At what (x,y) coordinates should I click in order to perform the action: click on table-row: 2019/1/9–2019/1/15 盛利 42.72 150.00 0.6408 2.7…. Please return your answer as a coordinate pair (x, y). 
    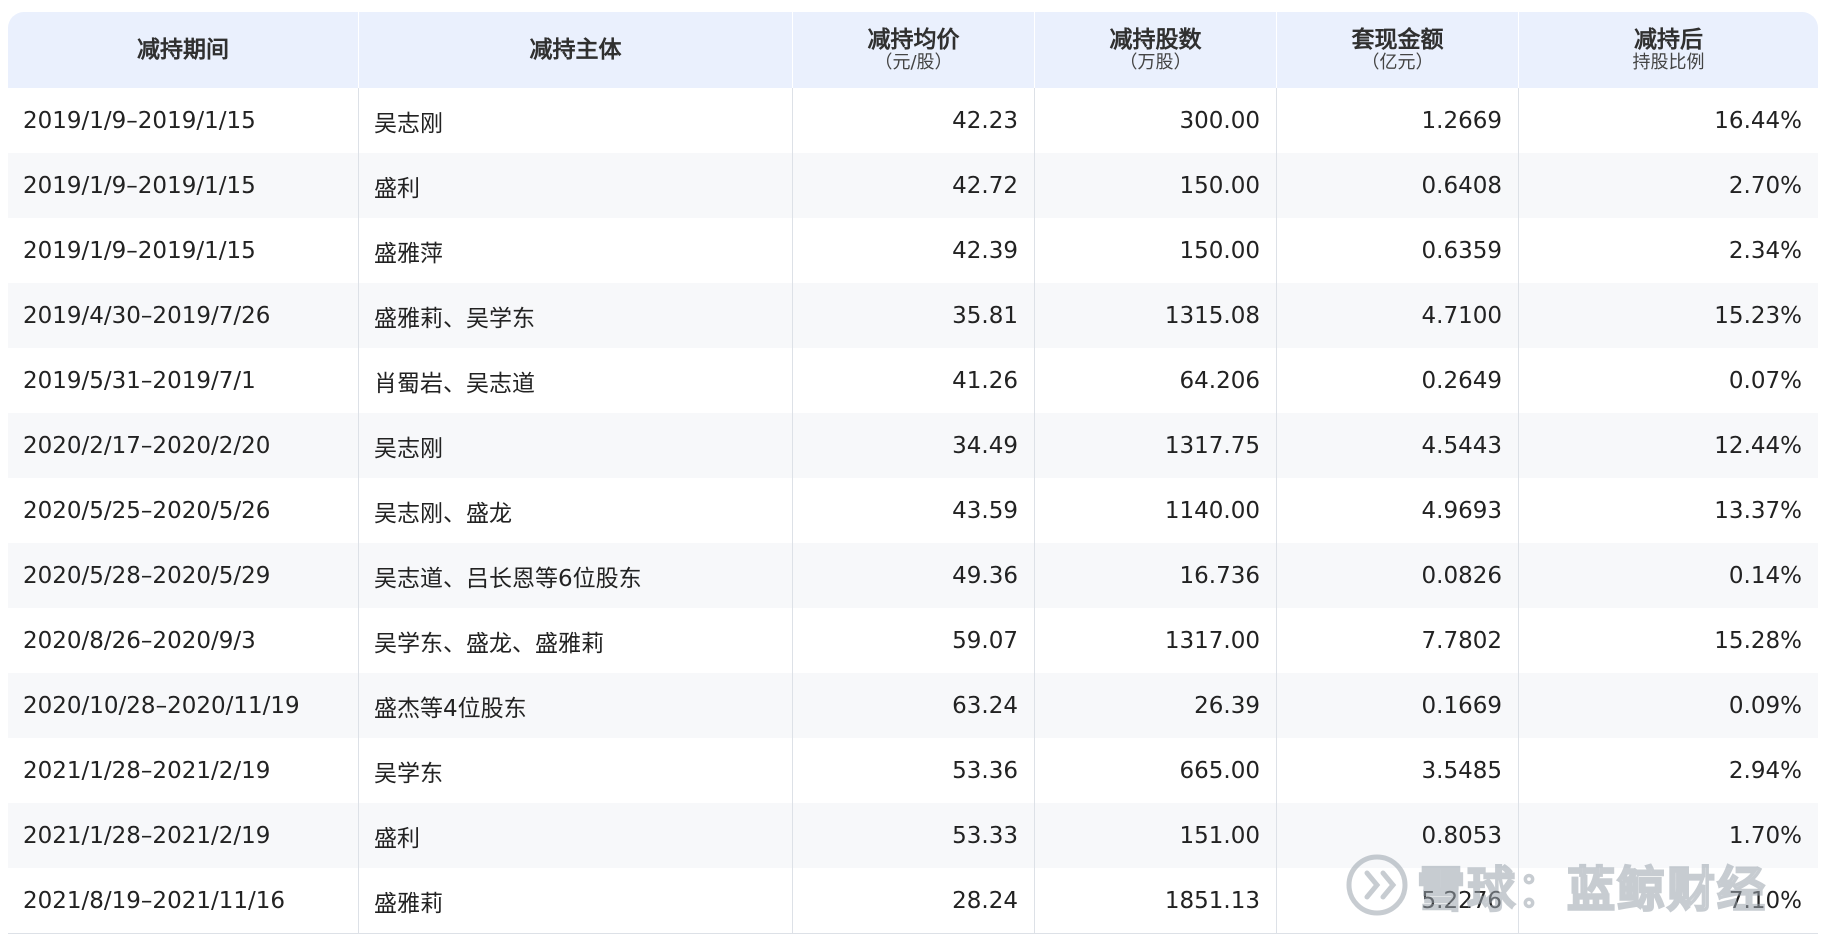
    Looking at the image, I should click on (913, 185).